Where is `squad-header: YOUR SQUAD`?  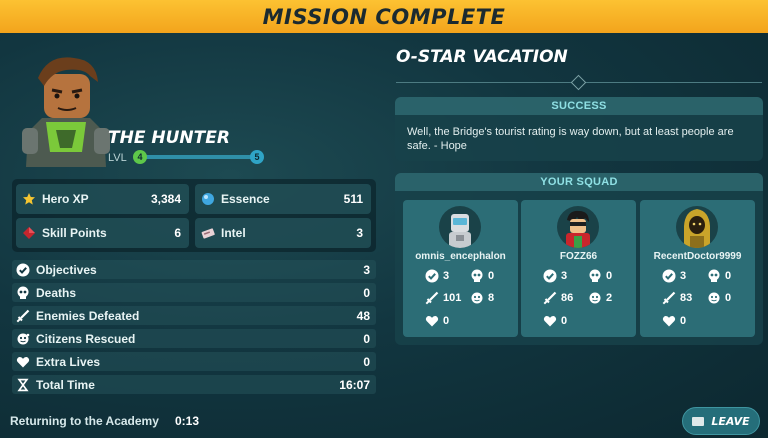
squad-header: YOUR SQUAD is located at coordinates (579, 182).